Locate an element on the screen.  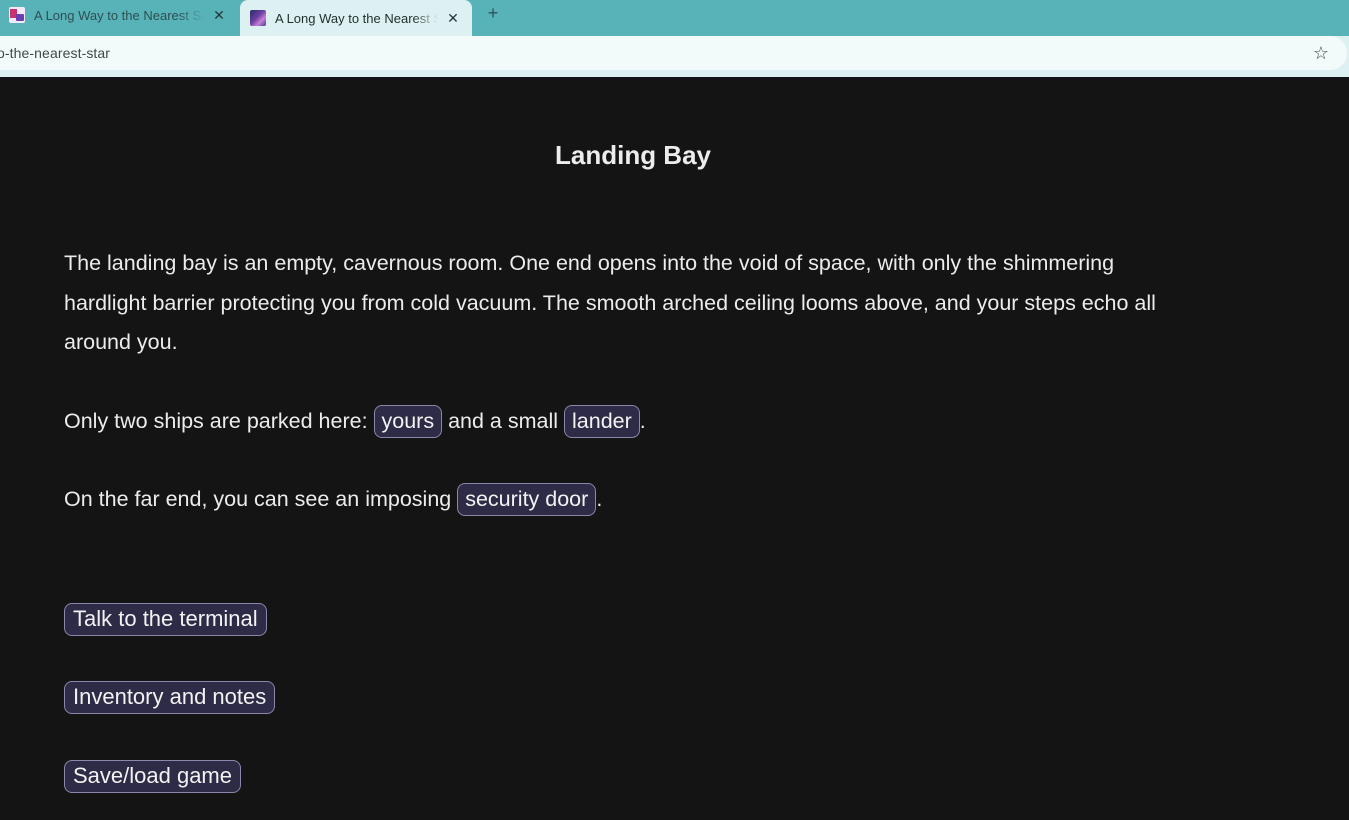
ships-suffix-text: . is located at coordinates (642, 421).